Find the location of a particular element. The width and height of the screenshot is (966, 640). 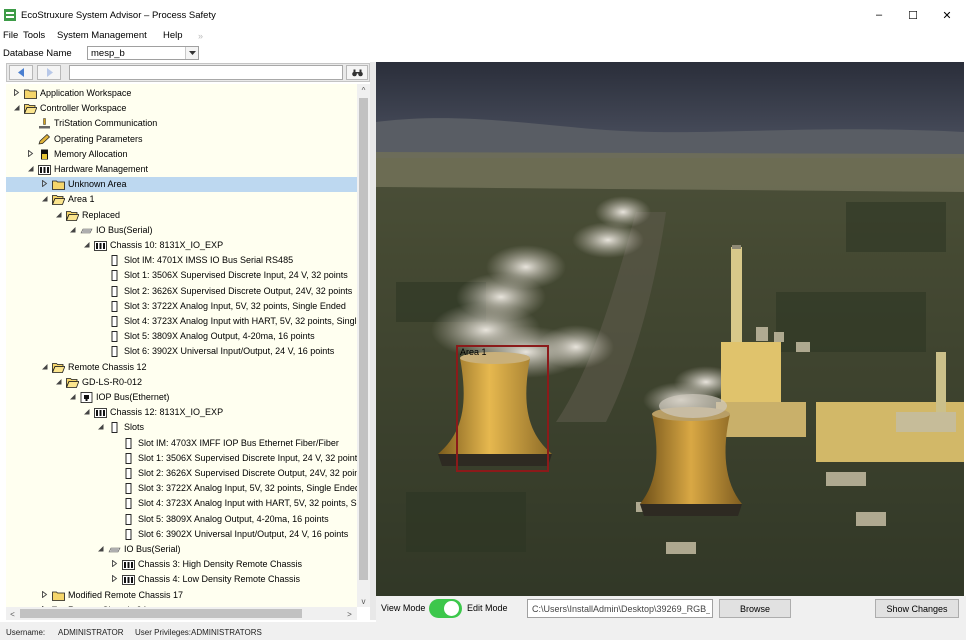

tree-node: TriStation Communication is located at coordinates (181, 123).